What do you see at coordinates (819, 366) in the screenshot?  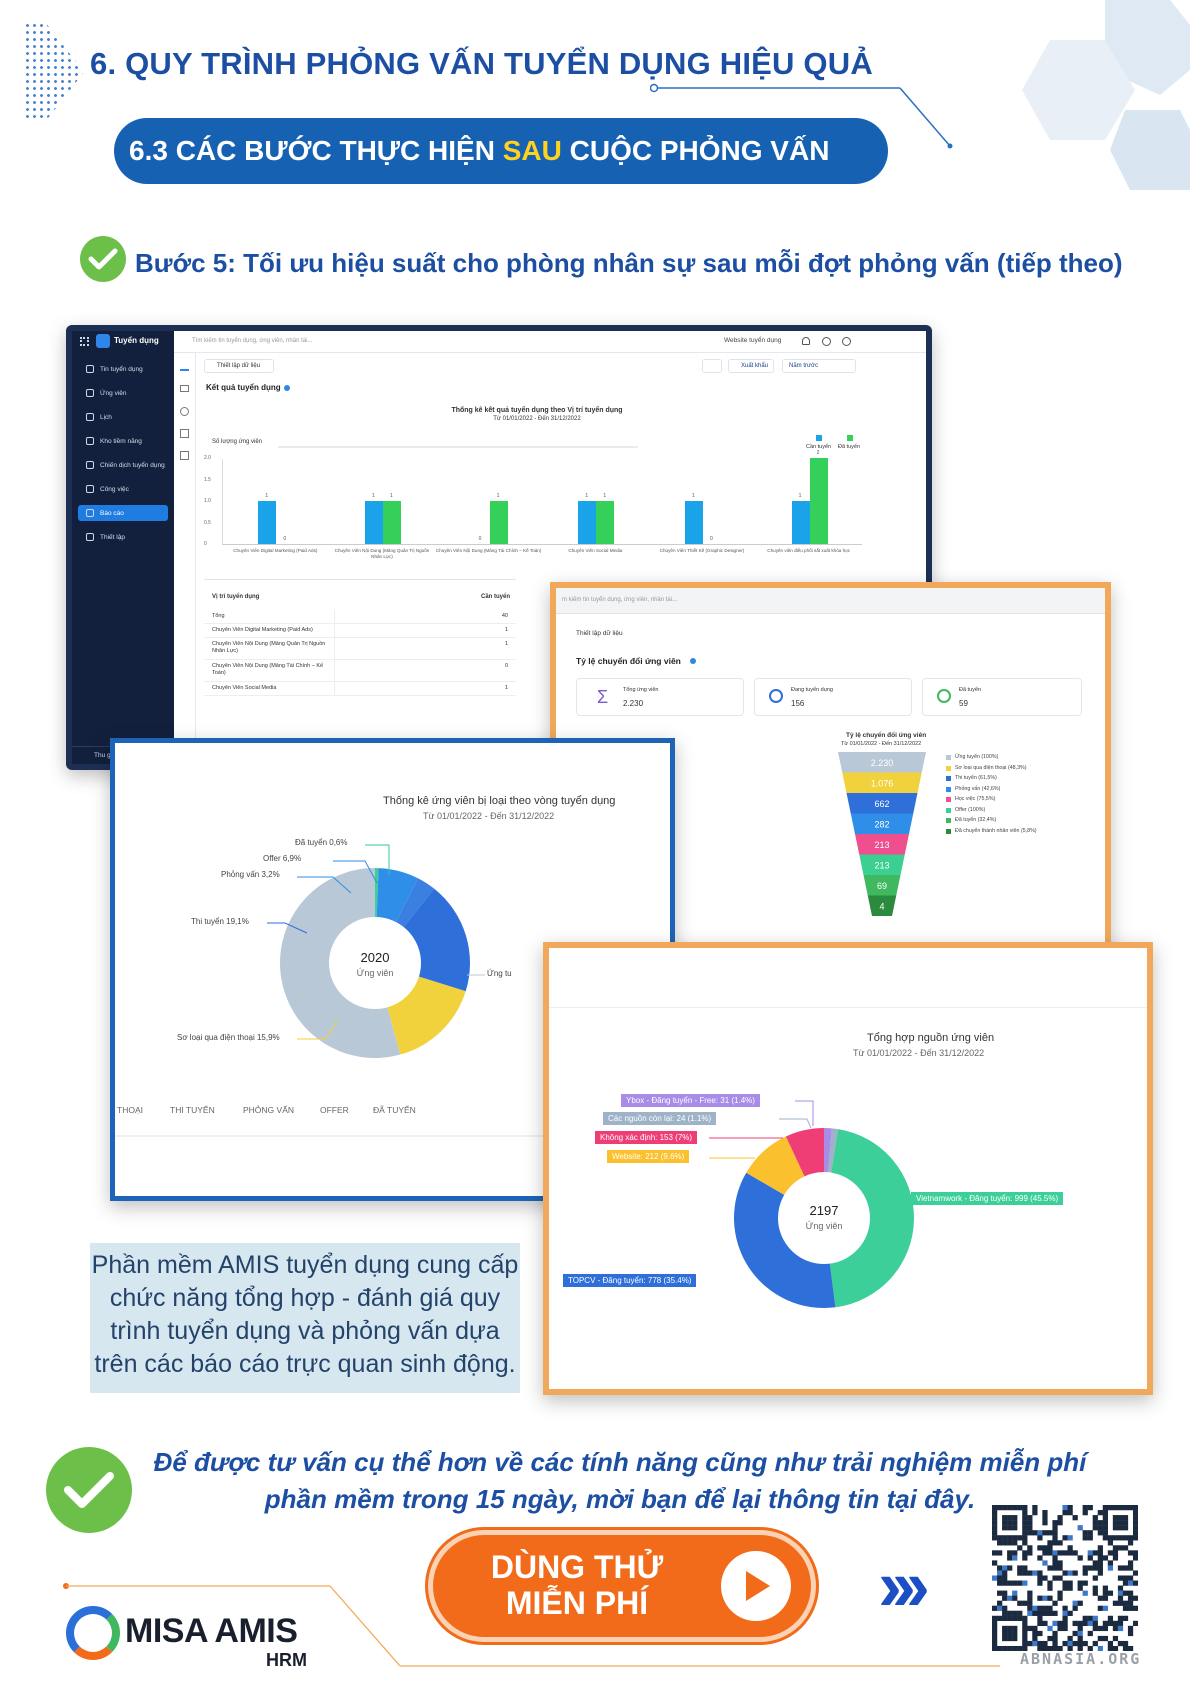 I see `period-select: Năm trước` at bounding box center [819, 366].